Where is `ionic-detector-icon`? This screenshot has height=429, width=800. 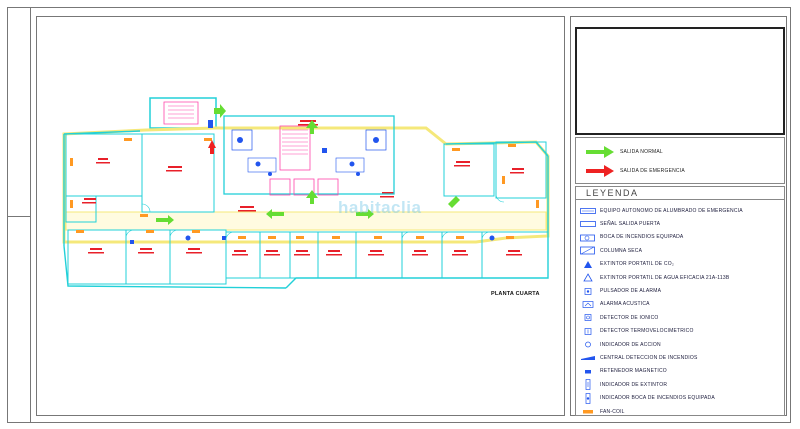 ionic-detector-icon is located at coordinates (588, 317).